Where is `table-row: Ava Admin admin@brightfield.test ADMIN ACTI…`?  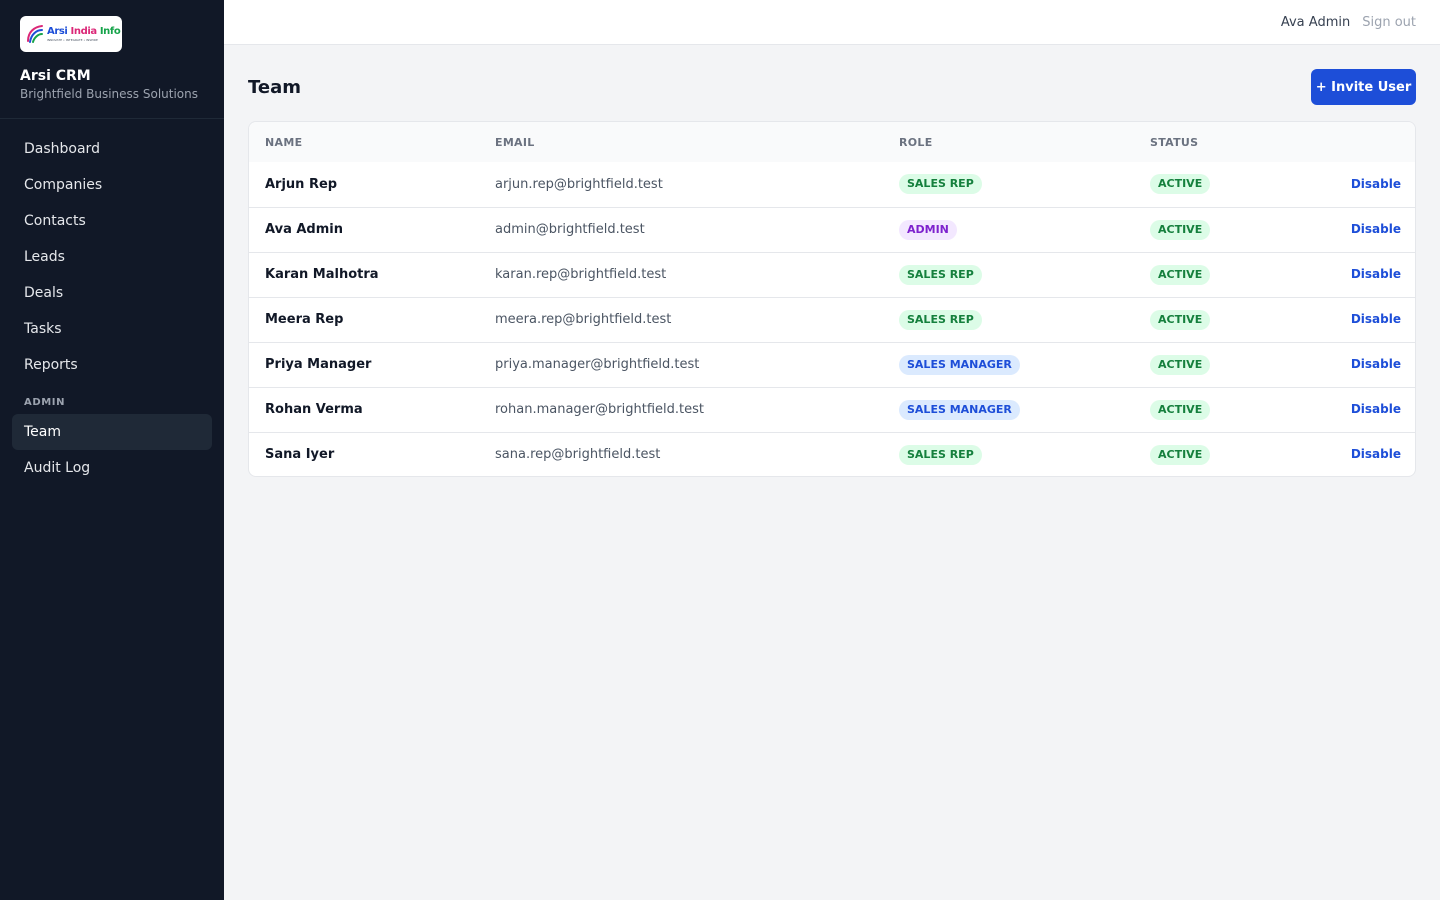 table-row: Ava Admin admin@brightfield.test ADMIN ACTI… is located at coordinates (832, 229).